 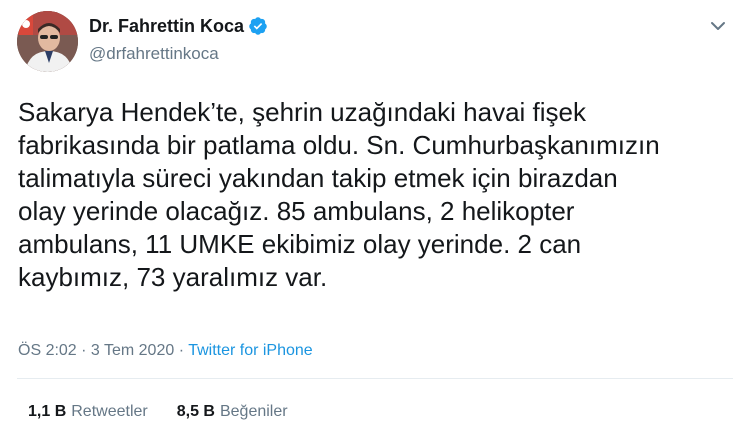 What do you see at coordinates (253, 411) in the screenshot?
I see `likes-label: Beğeniler` at bounding box center [253, 411].